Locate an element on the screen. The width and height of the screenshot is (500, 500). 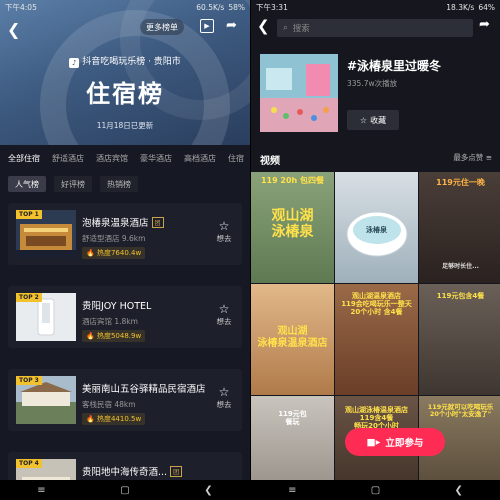
hotel-meta: 客栈民宿 48km is located at coordinates (109, 404).